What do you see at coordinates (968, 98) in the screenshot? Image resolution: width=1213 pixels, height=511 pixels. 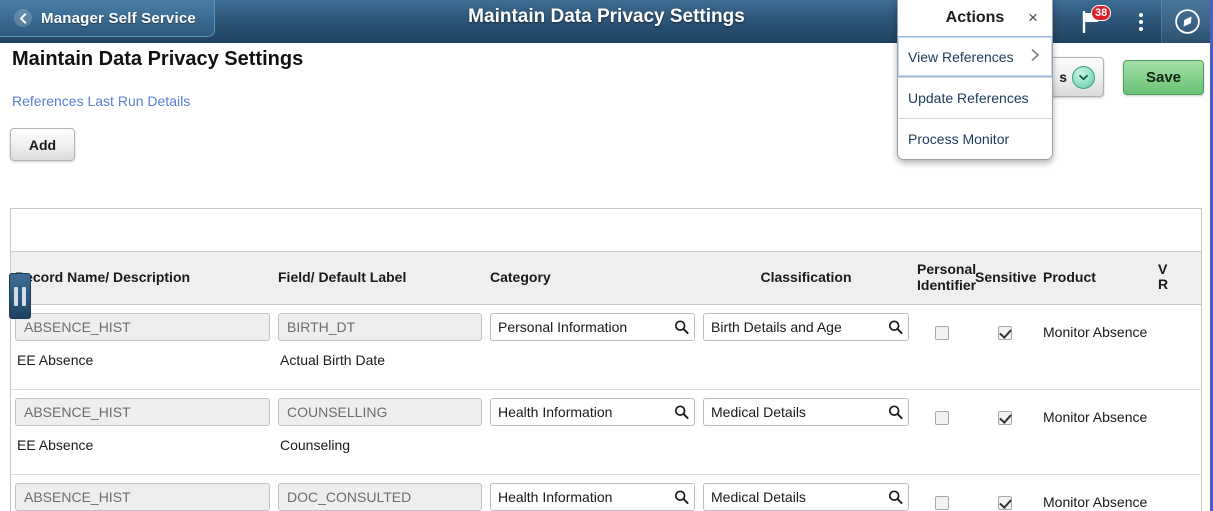 I see `menu-item-update-references-label: Update References` at bounding box center [968, 98].